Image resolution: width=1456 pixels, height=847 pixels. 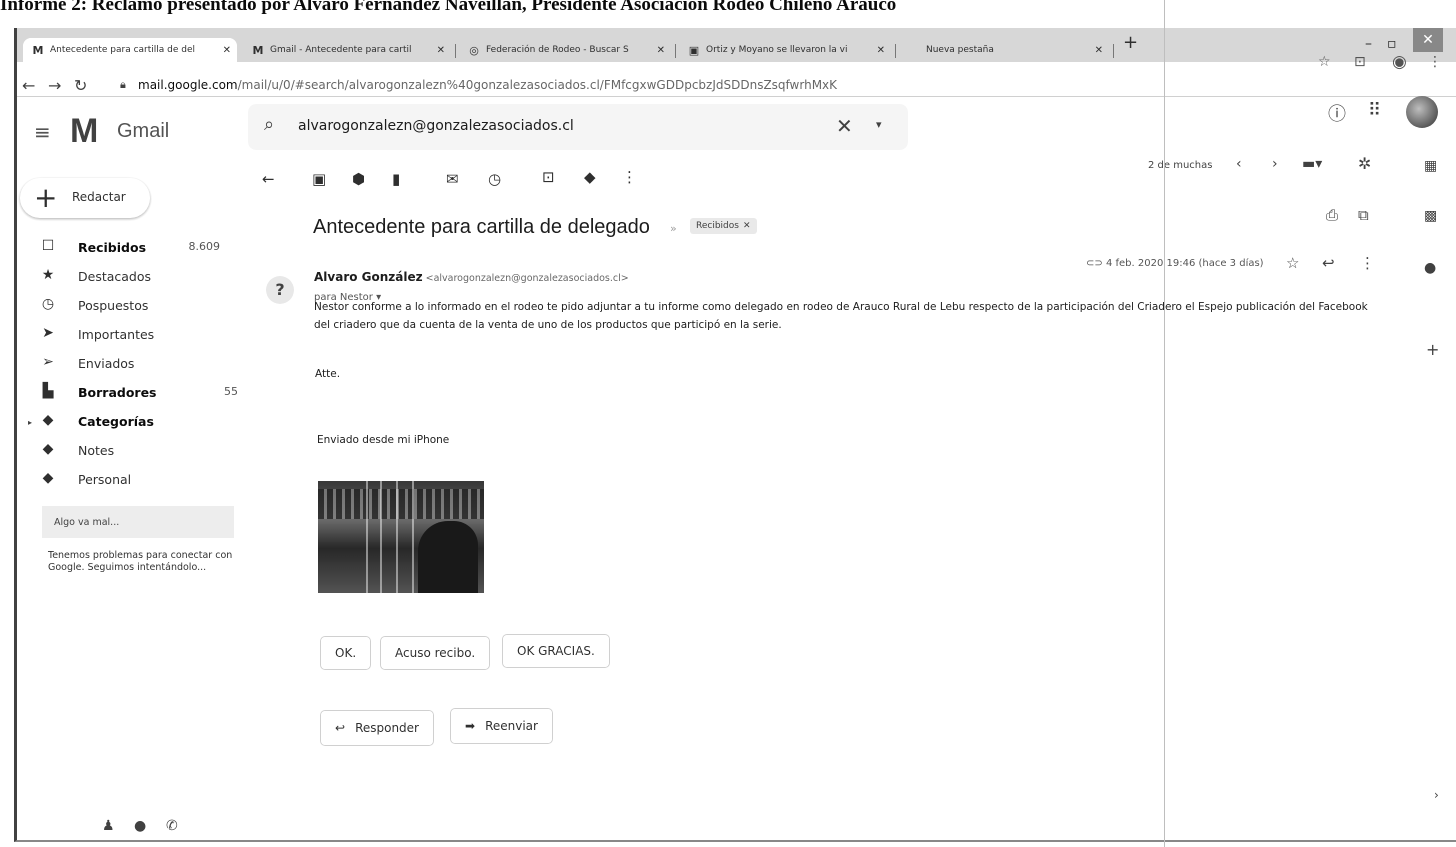 I want to click on smart-reply-ok-gracias: OK GRACIAS., so click(x=556, y=651).